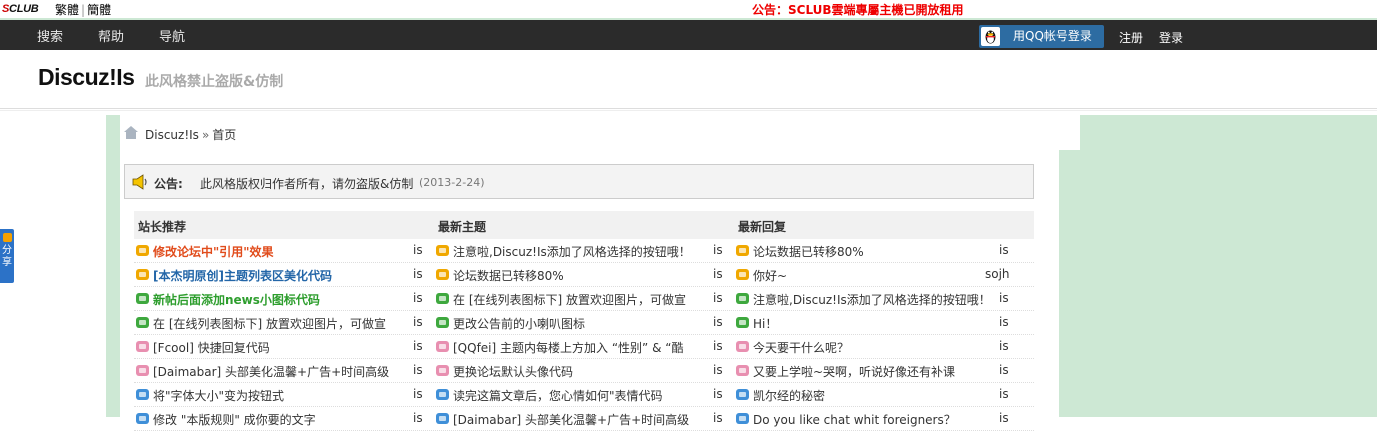  I want to click on thread-title-link: 又要上学啦~哭啊，听说好像还有补课, so click(878, 371).